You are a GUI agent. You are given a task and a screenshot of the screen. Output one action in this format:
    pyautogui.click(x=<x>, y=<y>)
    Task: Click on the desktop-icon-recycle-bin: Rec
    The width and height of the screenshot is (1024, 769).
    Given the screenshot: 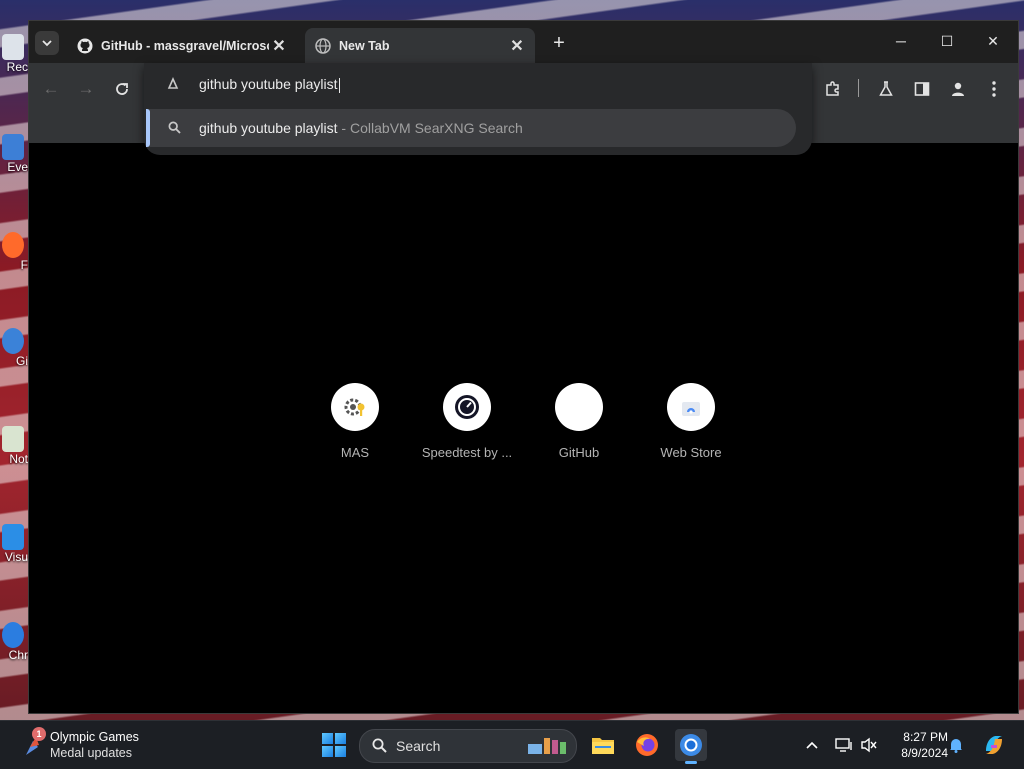 What is the action you would take?
    pyautogui.click(x=15, y=39)
    